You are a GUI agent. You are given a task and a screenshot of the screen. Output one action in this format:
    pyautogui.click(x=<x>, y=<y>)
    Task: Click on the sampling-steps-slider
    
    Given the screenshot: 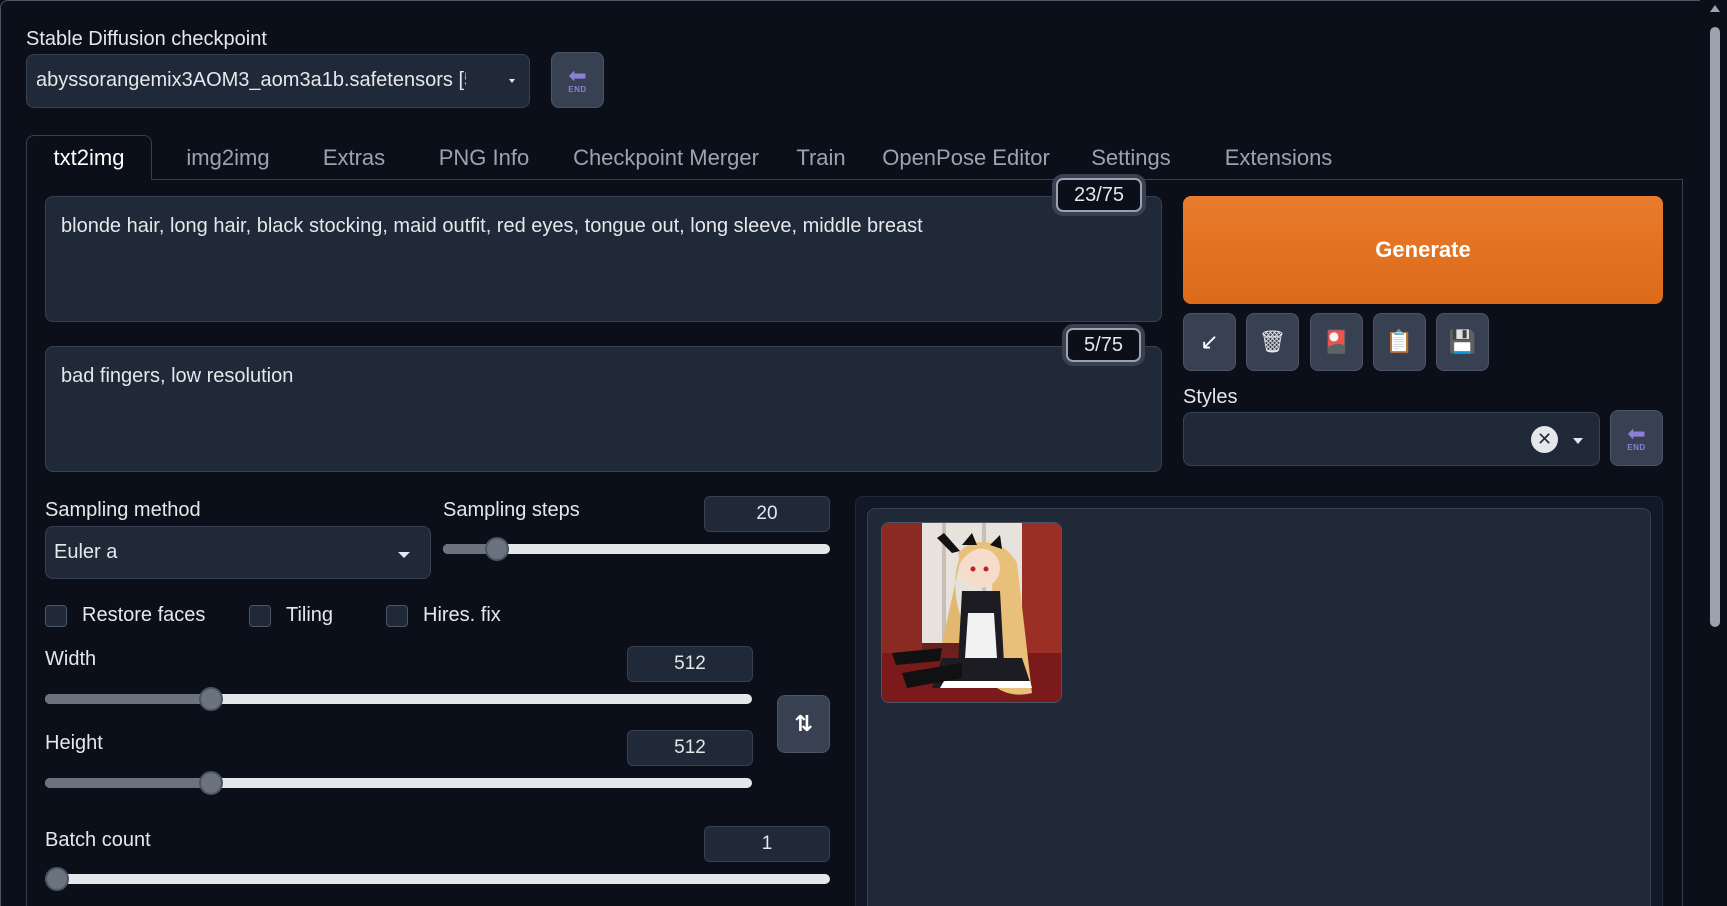 What is the action you would take?
    pyautogui.click(x=636, y=549)
    